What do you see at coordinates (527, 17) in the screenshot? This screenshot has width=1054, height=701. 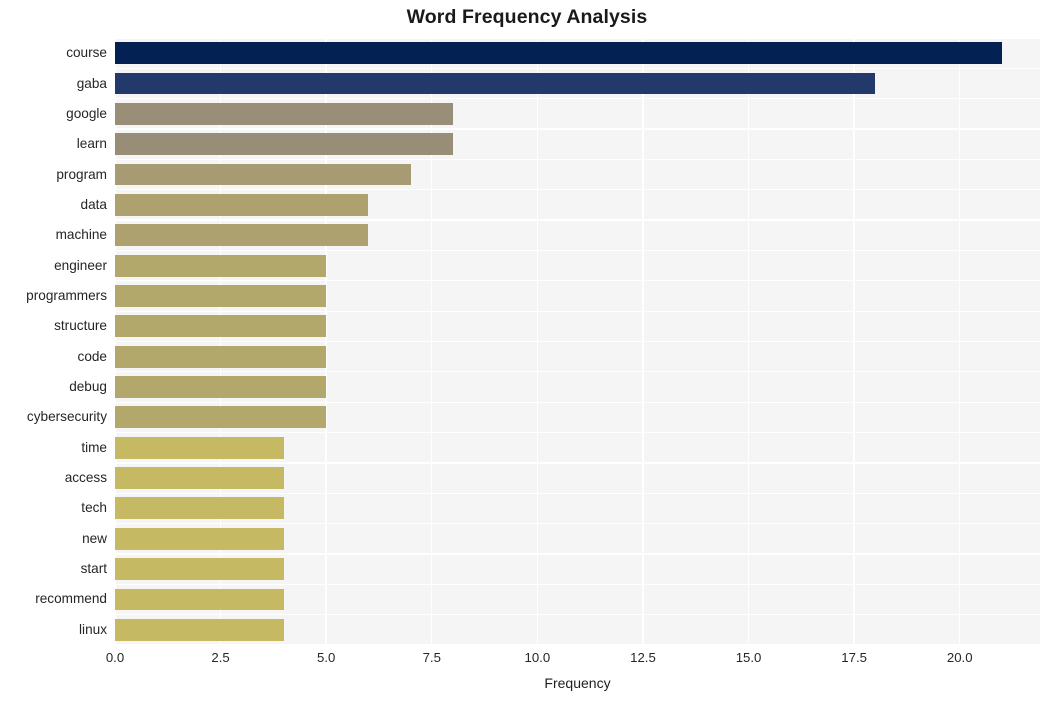 I see `chart-title: Word Frequency Analysis` at bounding box center [527, 17].